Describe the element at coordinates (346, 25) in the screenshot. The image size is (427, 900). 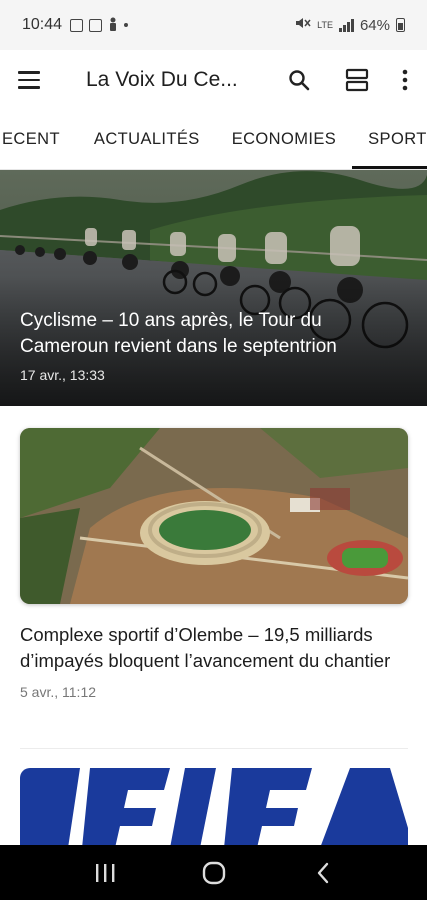
I see `signal-icon` at that location.